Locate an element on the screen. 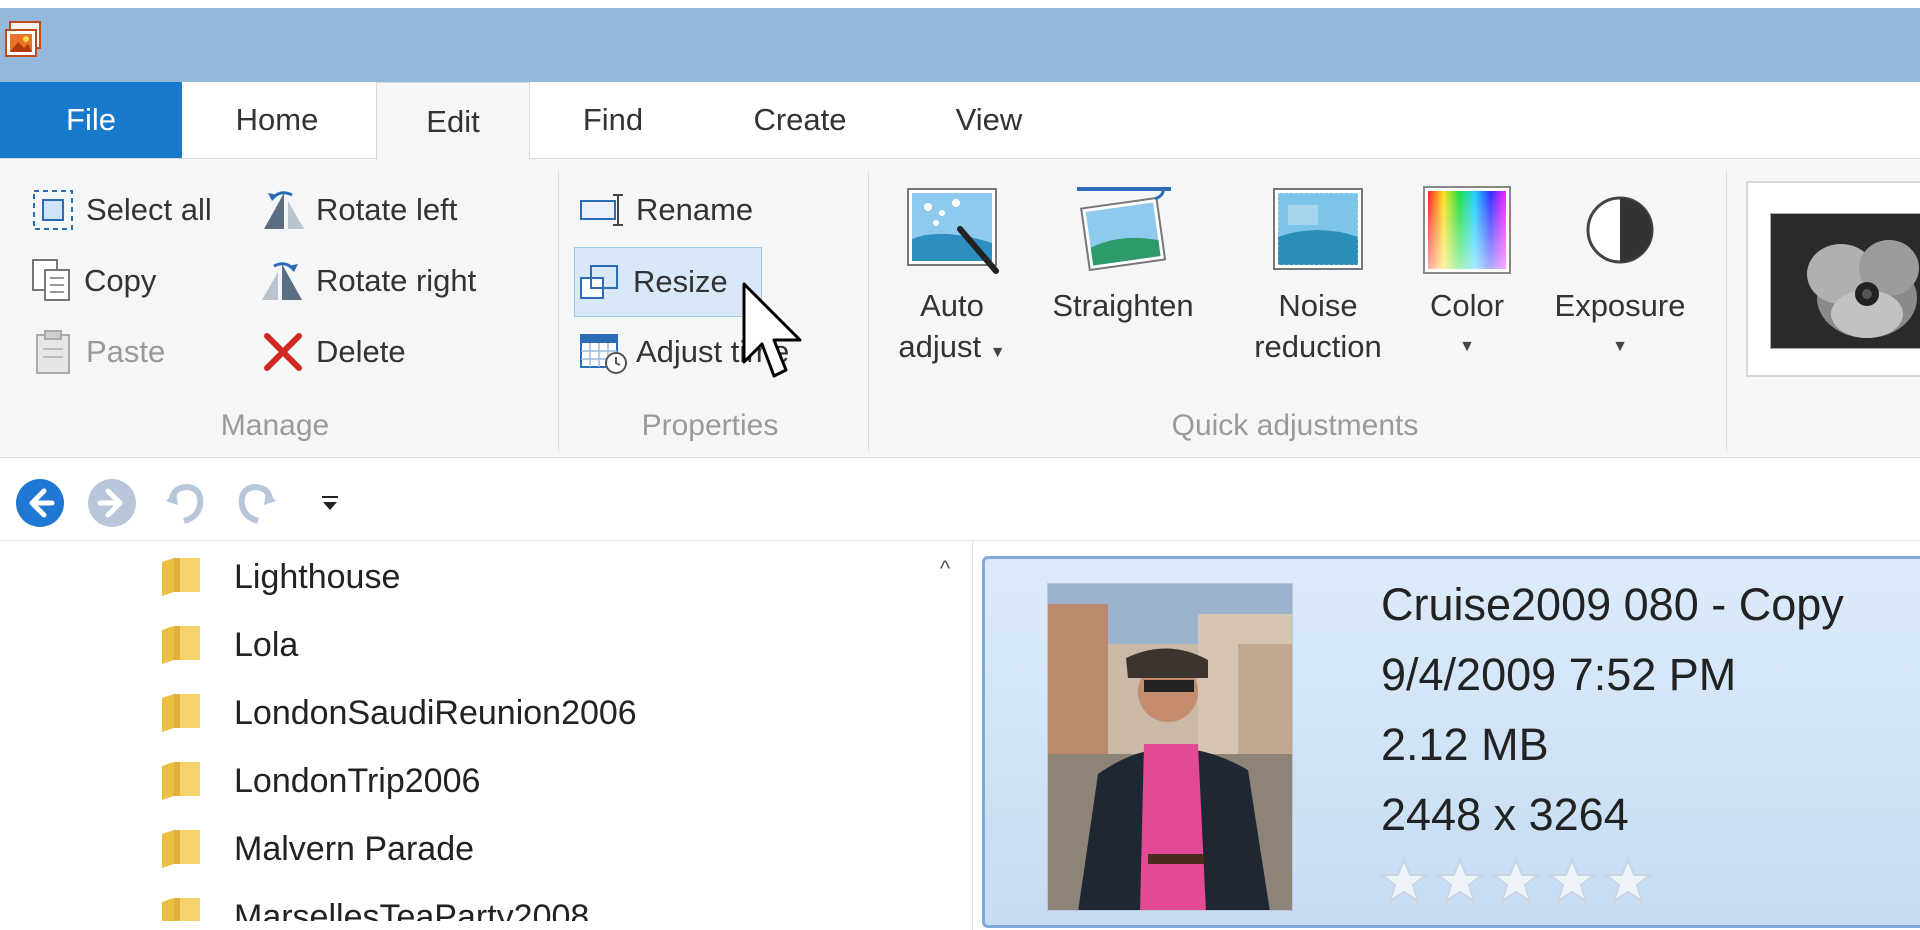  resize-label: Resize is located at coordinates (680, 281).